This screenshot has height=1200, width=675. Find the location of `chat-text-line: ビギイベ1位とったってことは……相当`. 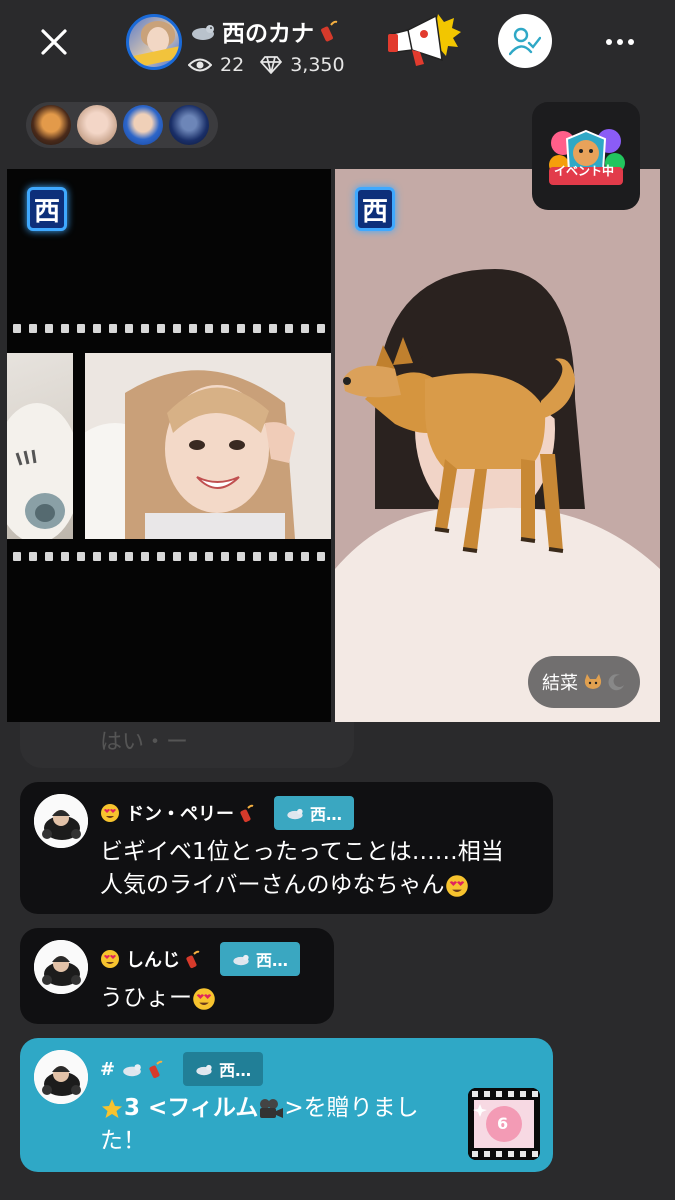

chat-text-line: ビギイベ1位とったってことは……相当 is located at coordinates (302, 852).